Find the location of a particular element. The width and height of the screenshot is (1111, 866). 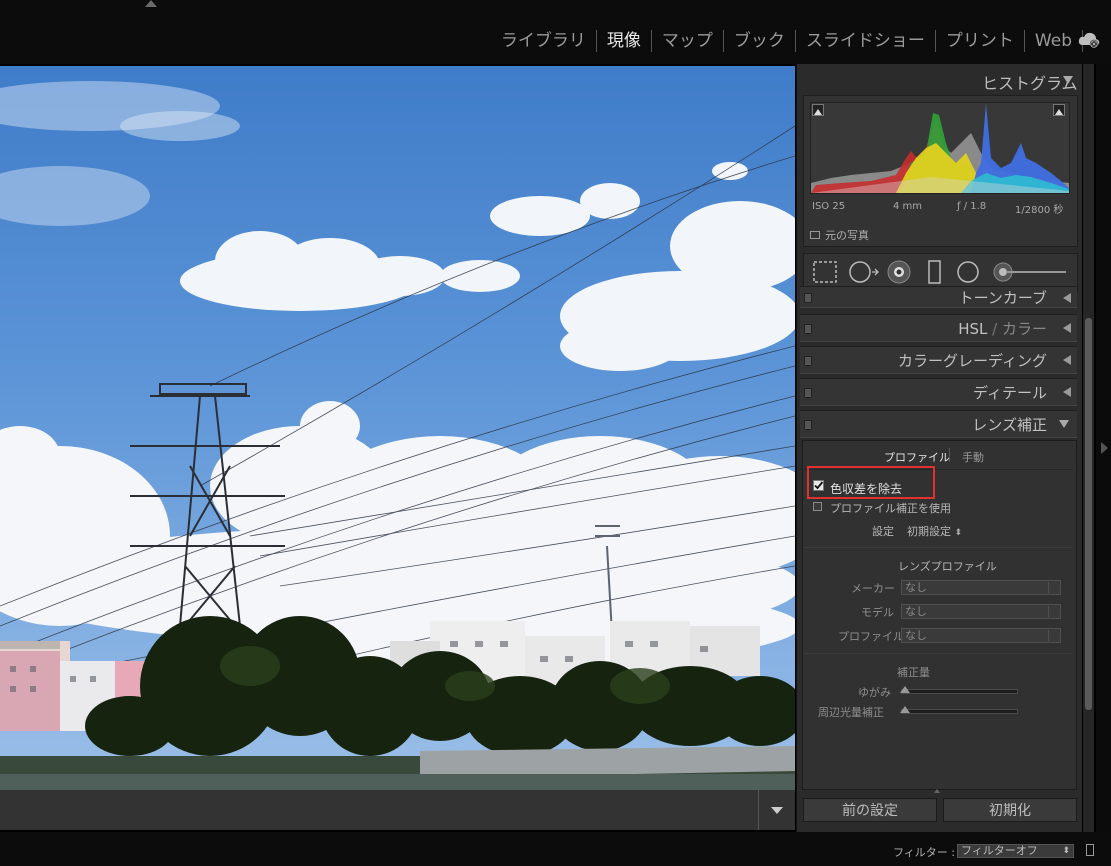

section-color-grading: カラーグレーディング is located at coordinates (938, 360).